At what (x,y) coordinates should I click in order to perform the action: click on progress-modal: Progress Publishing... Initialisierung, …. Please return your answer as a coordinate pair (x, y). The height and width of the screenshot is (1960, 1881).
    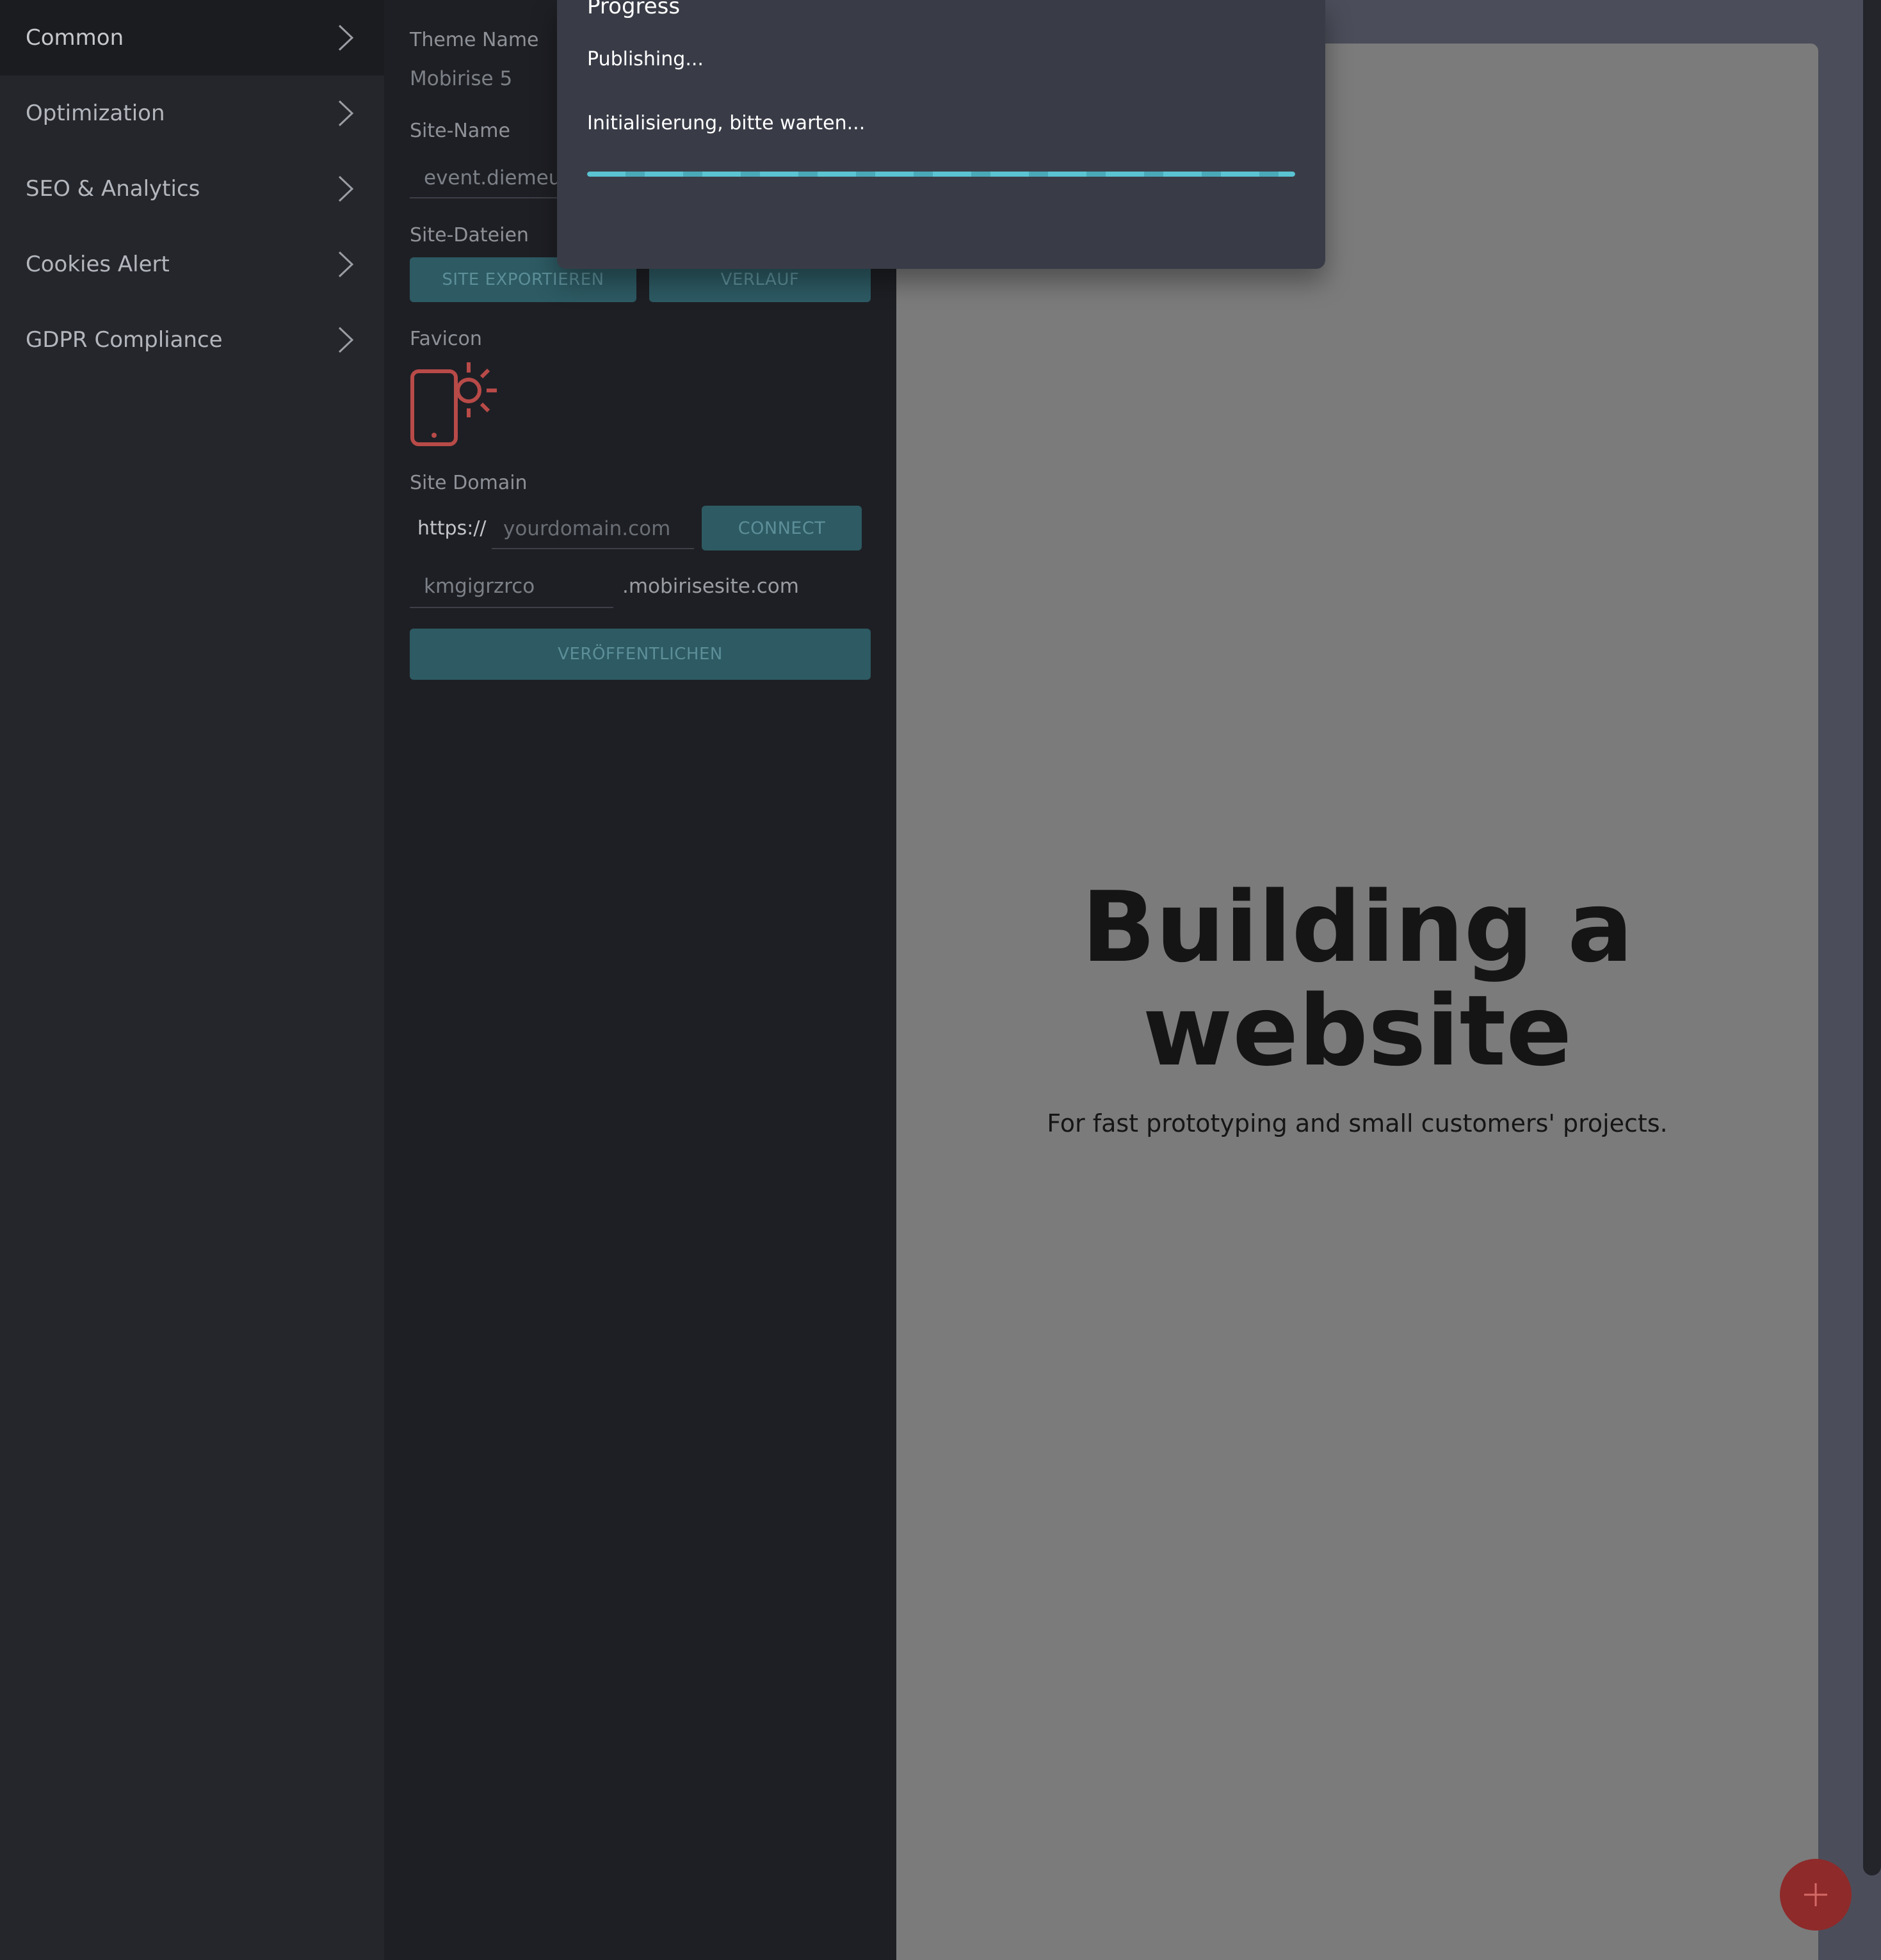
    Looking at the image, I should click on (941, 134).